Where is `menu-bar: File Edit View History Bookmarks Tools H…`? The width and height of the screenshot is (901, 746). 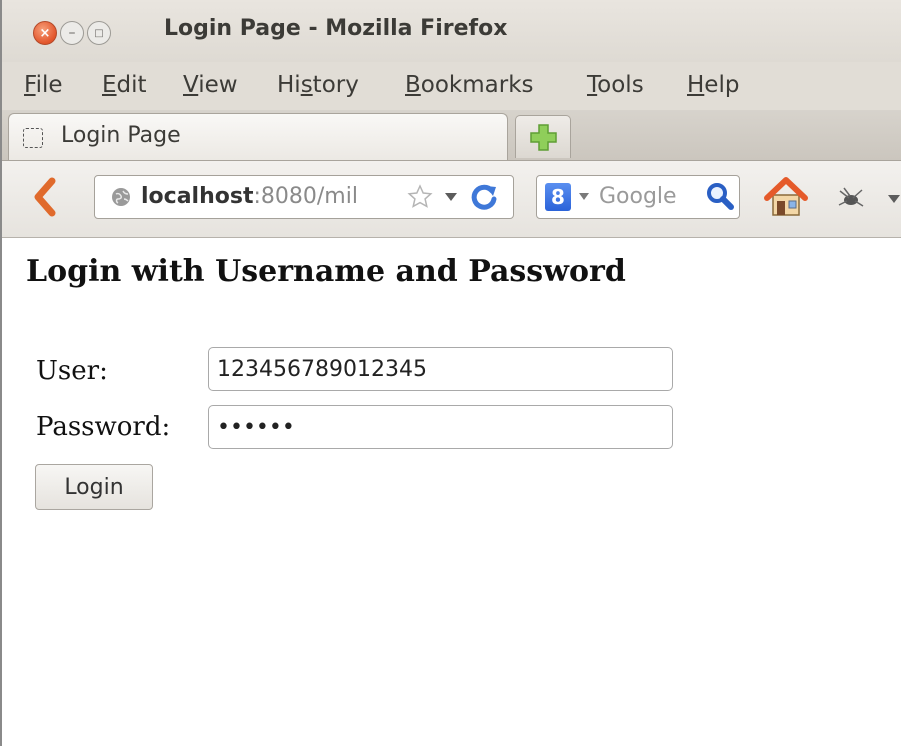
menu-bar: File Edit View History Bookmarks Tools H… is located at coordinates (451, 86).